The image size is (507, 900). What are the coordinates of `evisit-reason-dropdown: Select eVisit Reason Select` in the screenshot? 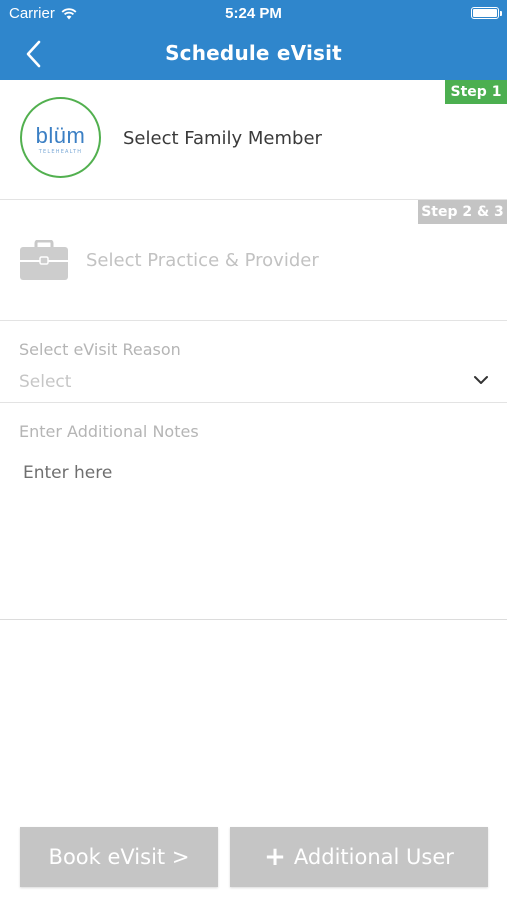 It's located at (253, 362).